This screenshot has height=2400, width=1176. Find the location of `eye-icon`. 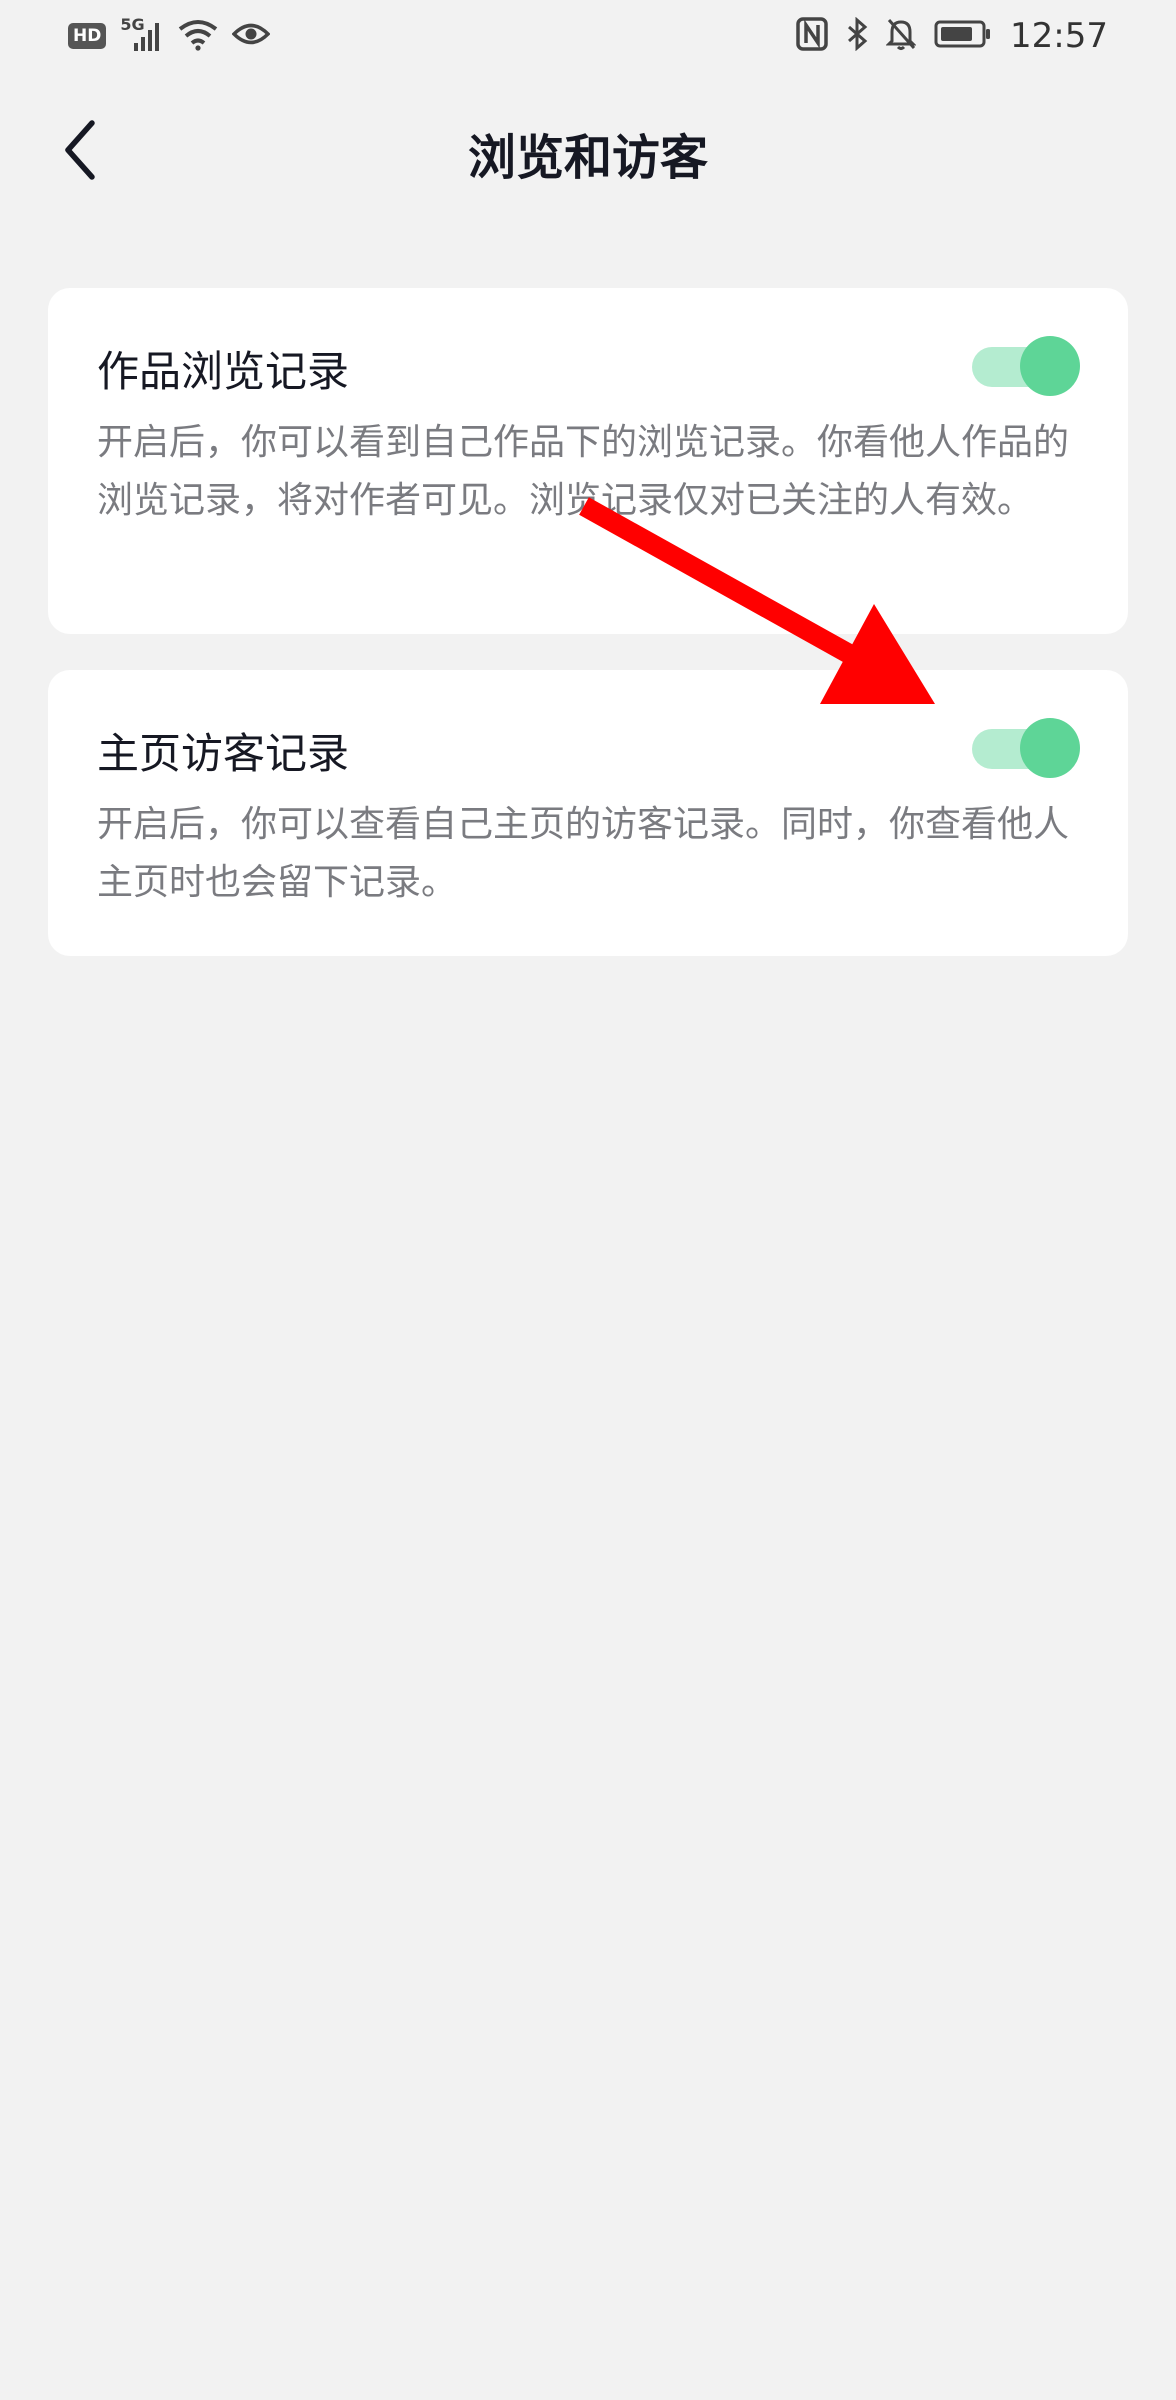

eye-icon is located at coordinates (251, 36).